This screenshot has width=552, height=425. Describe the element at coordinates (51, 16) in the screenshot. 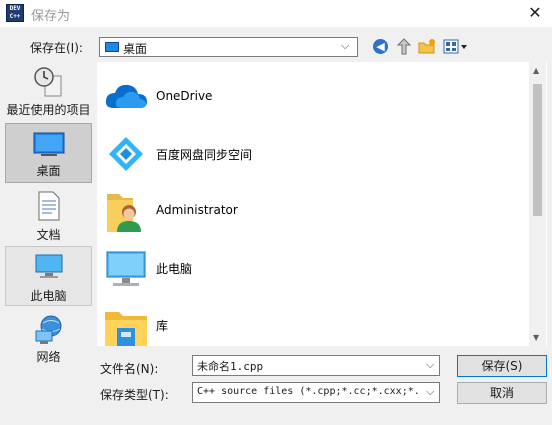

I see `dialog-title: 保存为` at that location.